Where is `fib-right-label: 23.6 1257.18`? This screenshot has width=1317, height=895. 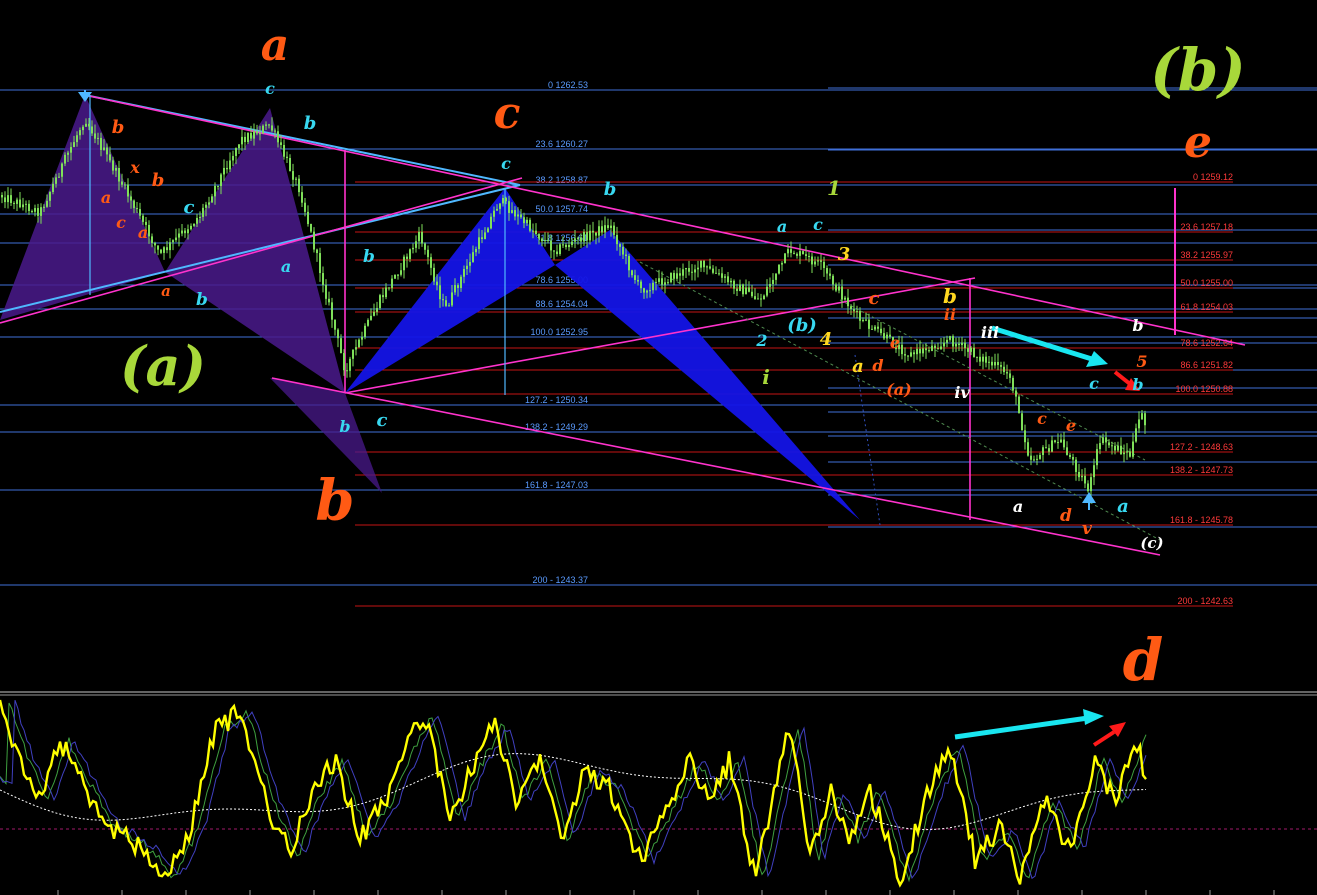 fib-right-label: 23.6 1257.18 is located at coordinates (1206, 227).